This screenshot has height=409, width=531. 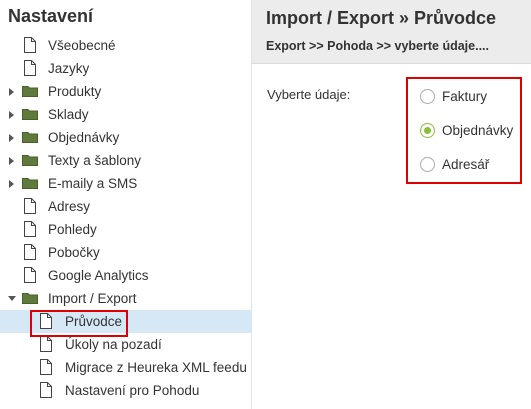 I want to click on radio-label: Objednávky, so click(x=478, y=130).